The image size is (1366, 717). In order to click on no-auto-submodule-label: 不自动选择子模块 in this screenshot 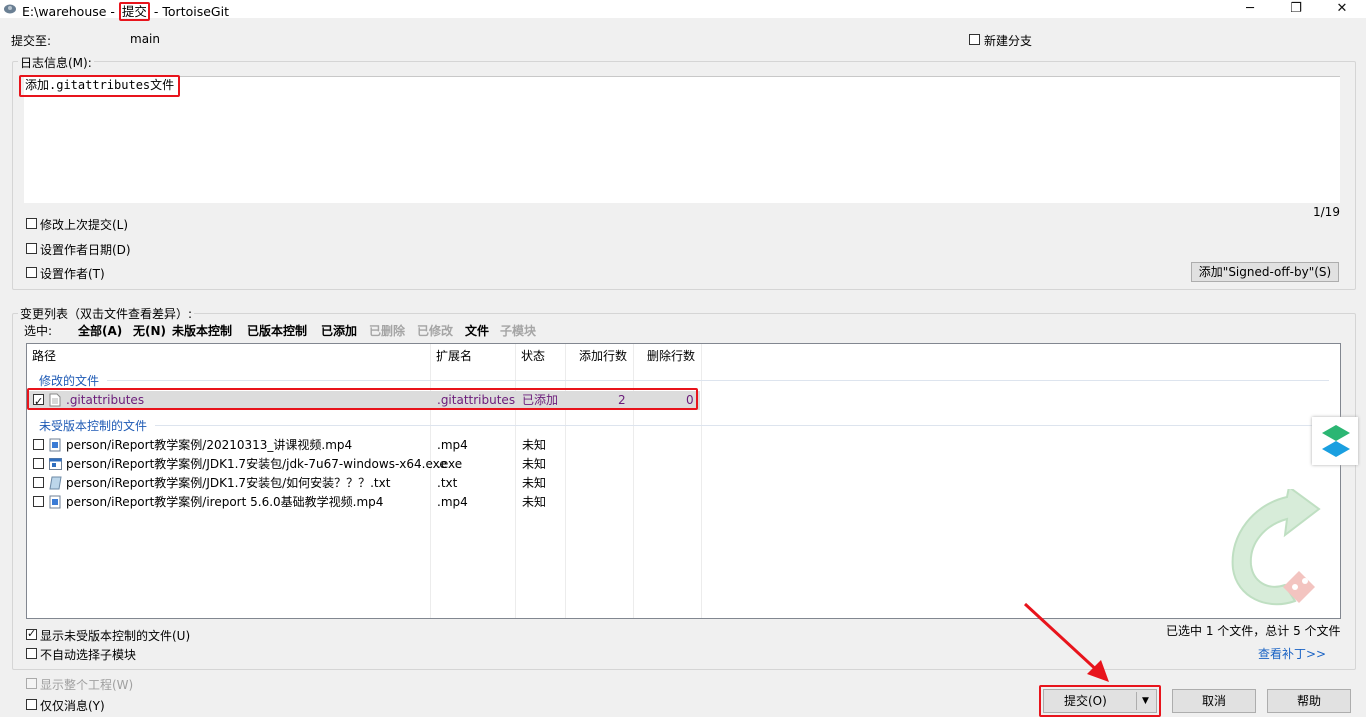, I will do `click(88, 655)`.